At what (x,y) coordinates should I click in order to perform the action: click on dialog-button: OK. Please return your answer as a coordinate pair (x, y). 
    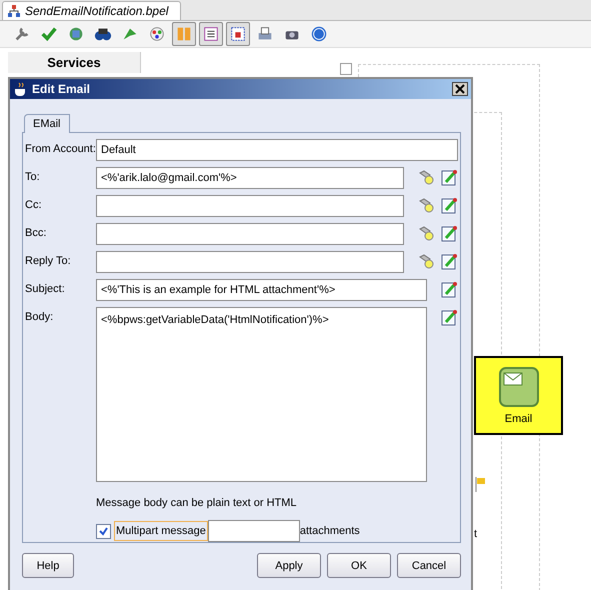
    Looking at the image, I should click on (359, 565).